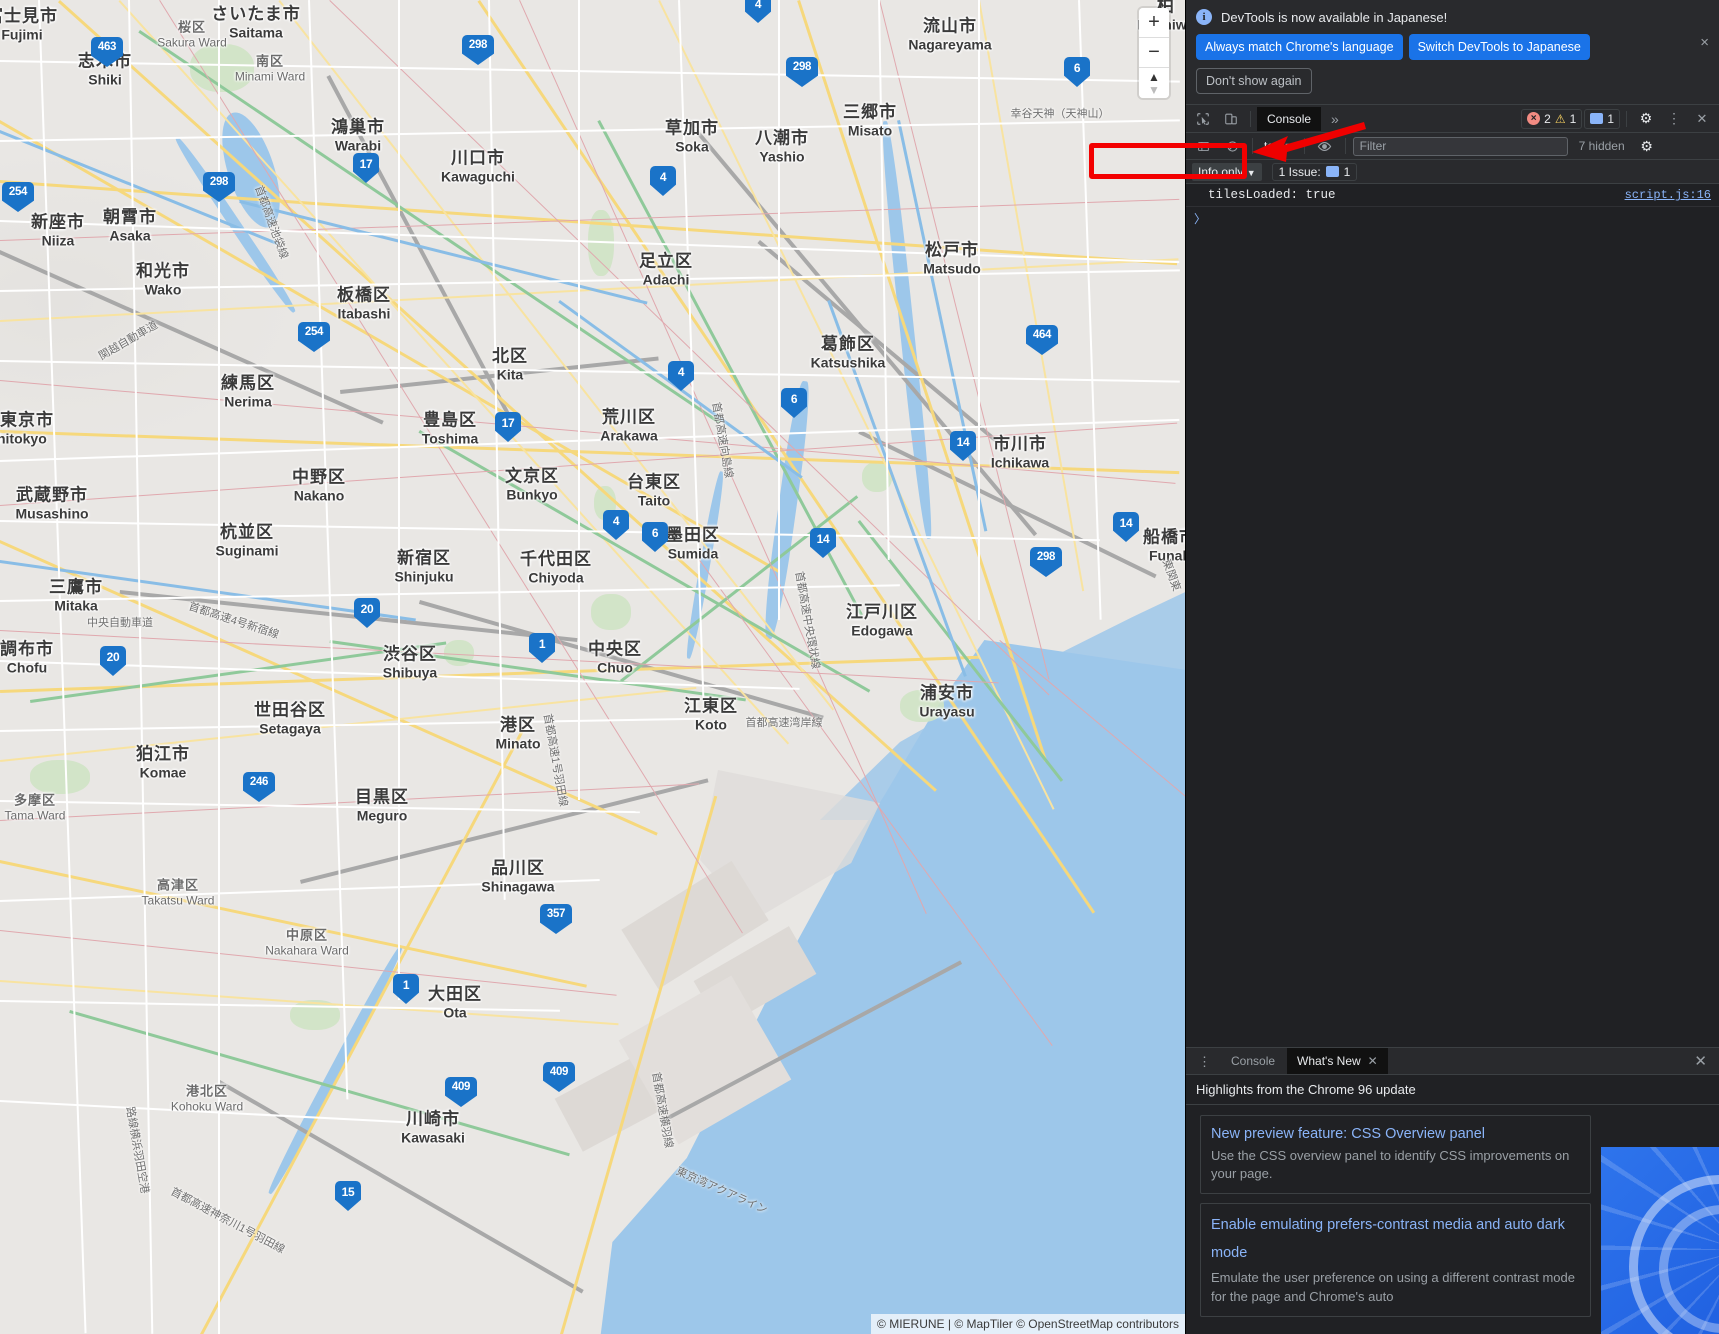  What do you see at coordinates (1154, 89) in the screenshot?
I see `compass-down-icon: ▼` at bounding box center [1154, 89].